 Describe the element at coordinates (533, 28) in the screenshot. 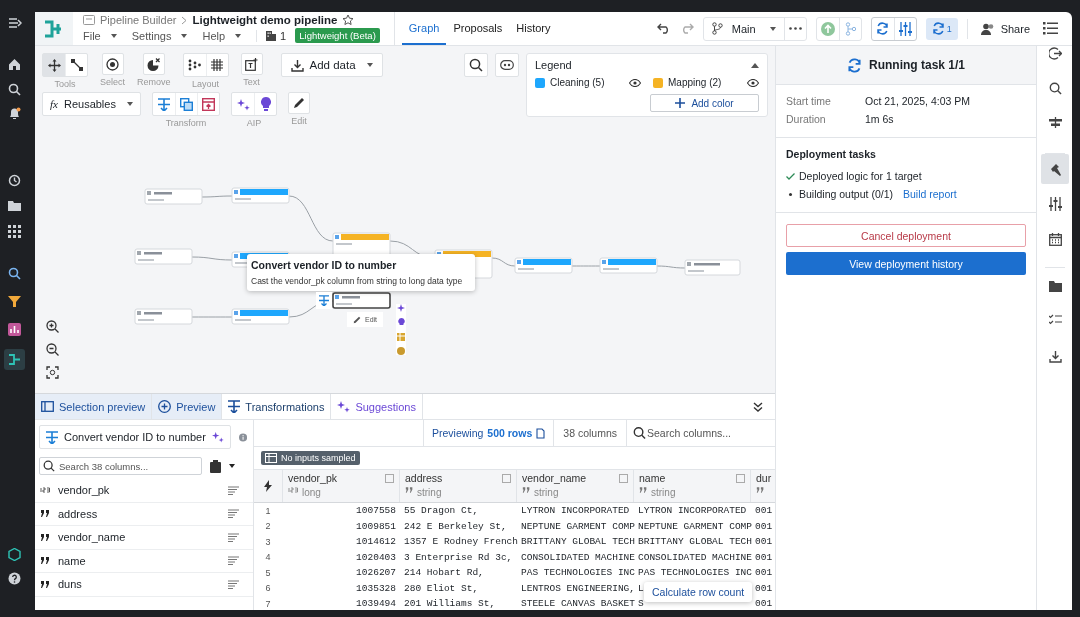

I see `tab: History` at that location.